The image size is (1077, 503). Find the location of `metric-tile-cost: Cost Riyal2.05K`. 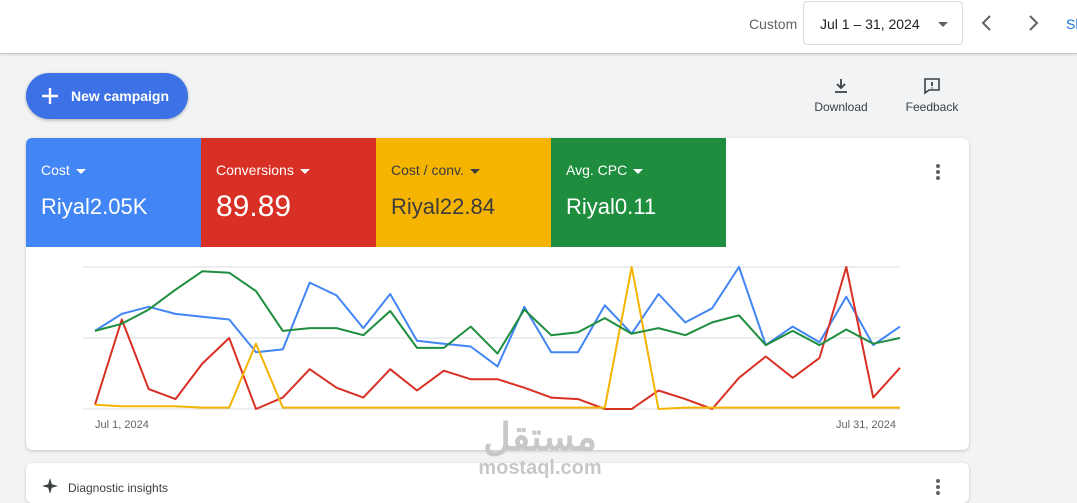

metric-tile-cost: Cost Riyal2.05K is located at coordinates (113, 192).